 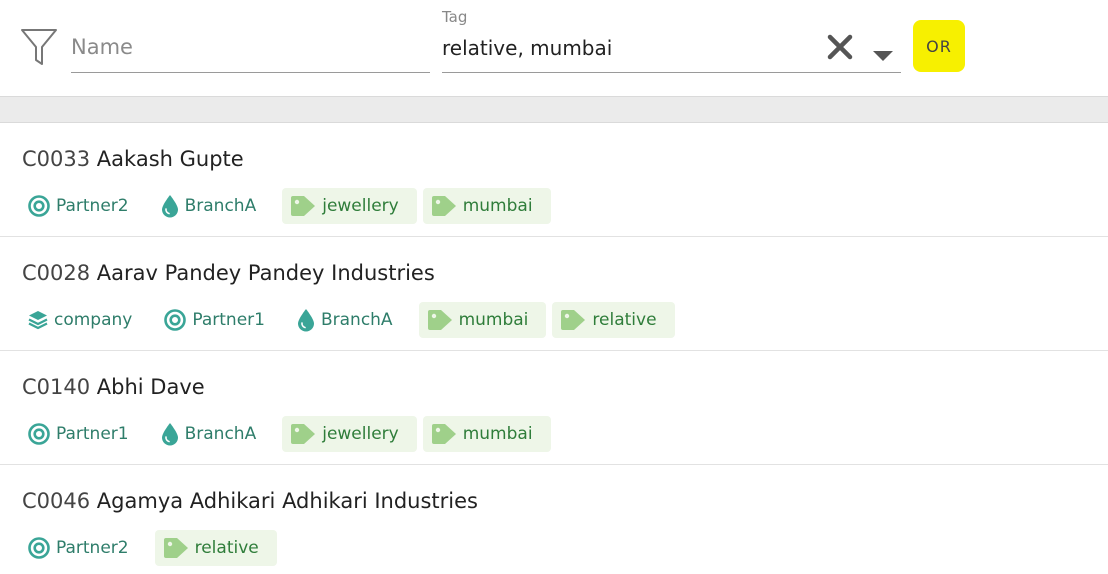 What do you see at coordinates (39, 47) in the screenshot?
I see `filter-icon` at bounding box center [39, 47].